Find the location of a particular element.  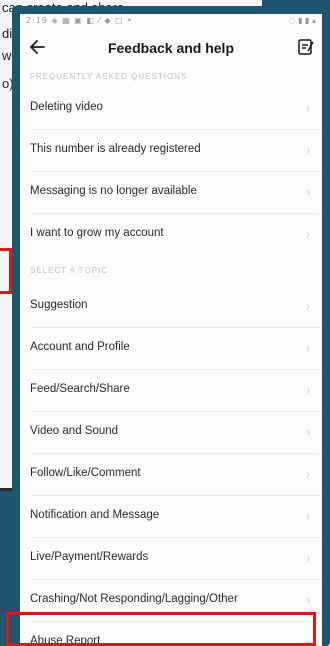

list-item-label: Deleting video is located at coordinates (66, 107).